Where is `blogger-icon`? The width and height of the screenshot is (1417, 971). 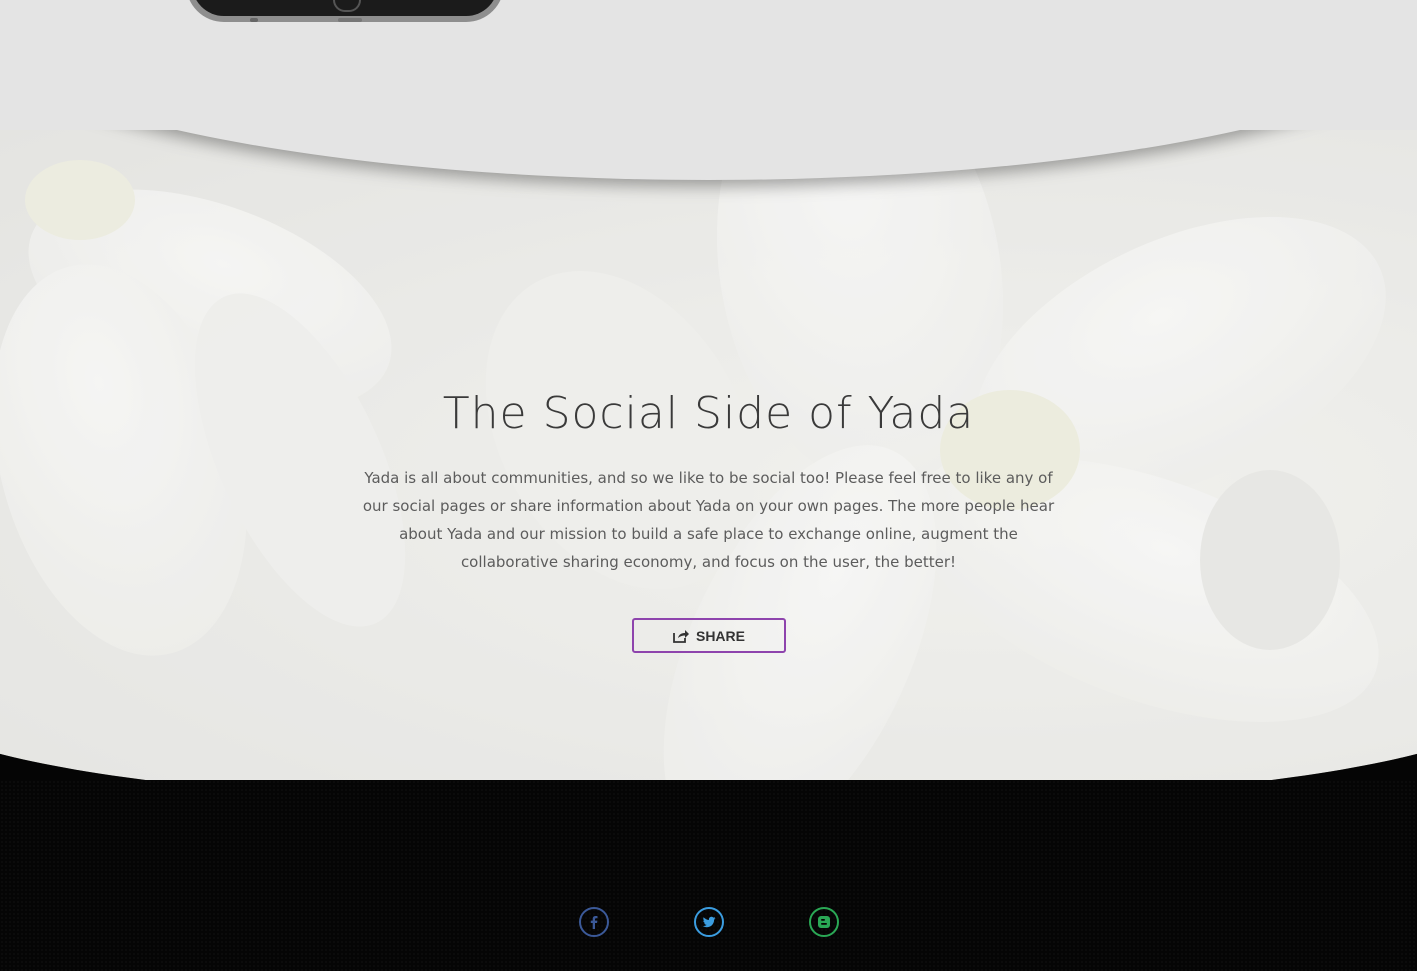
blogger-icon is located at coordinates (824, 922).